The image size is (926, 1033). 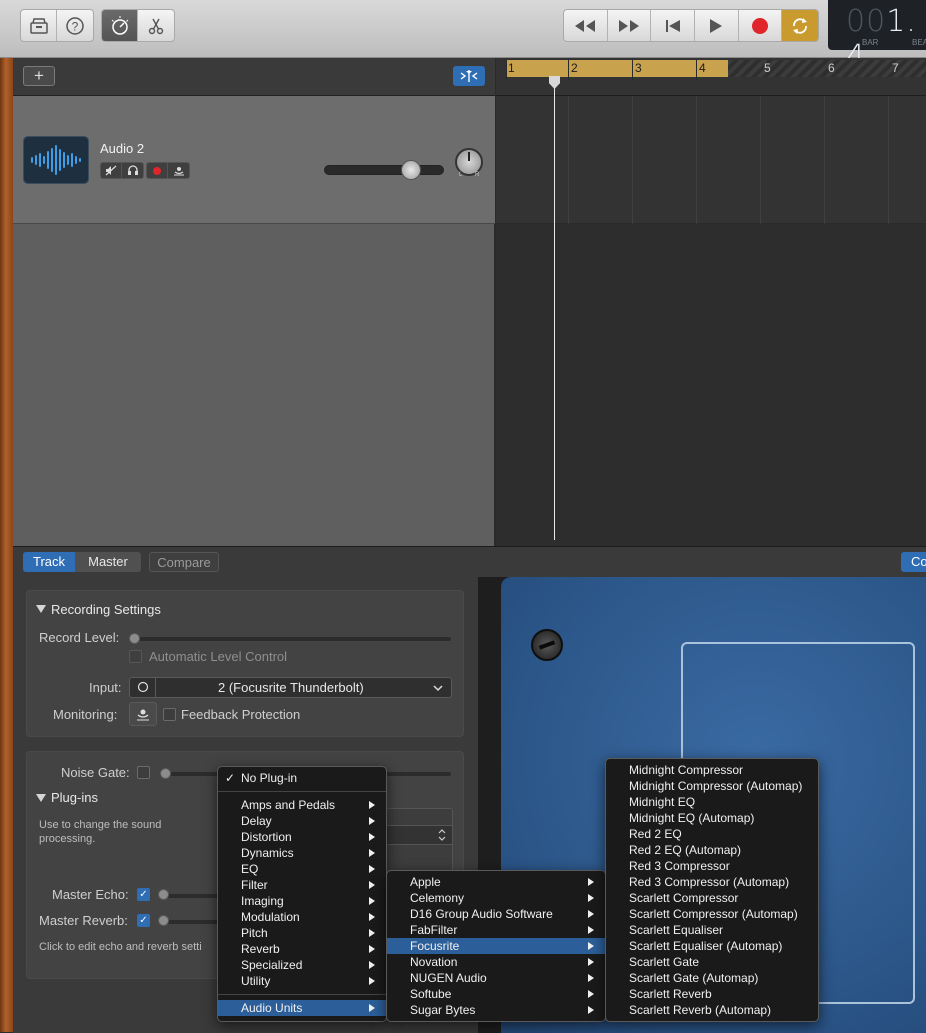 I want to click on volume-slider-knob, so click(x=411, y=170).